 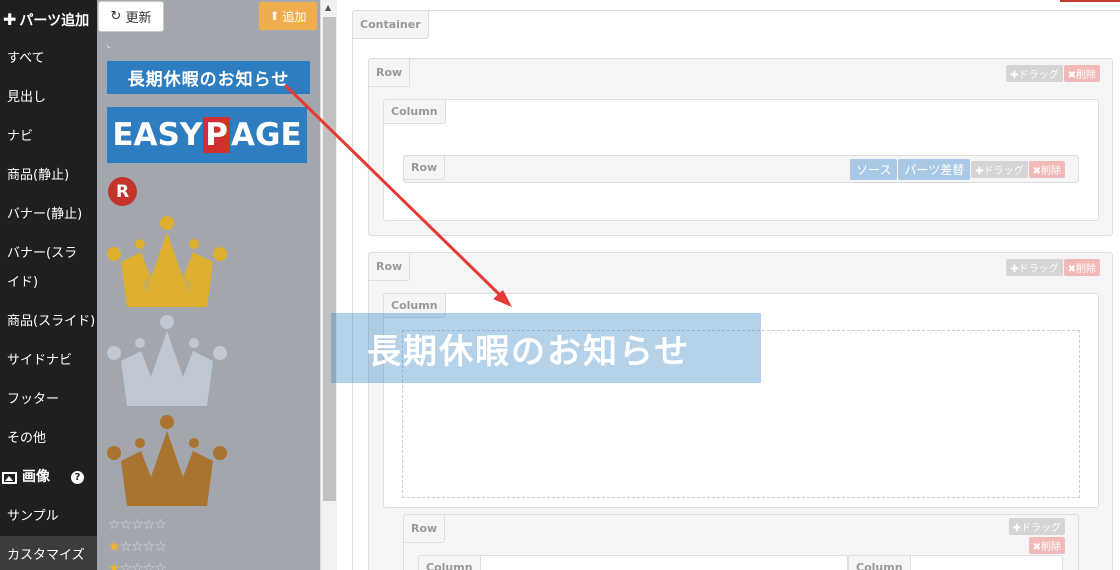 I want to click on scroll-up-icon: ▲, so click(x=328, y=7).